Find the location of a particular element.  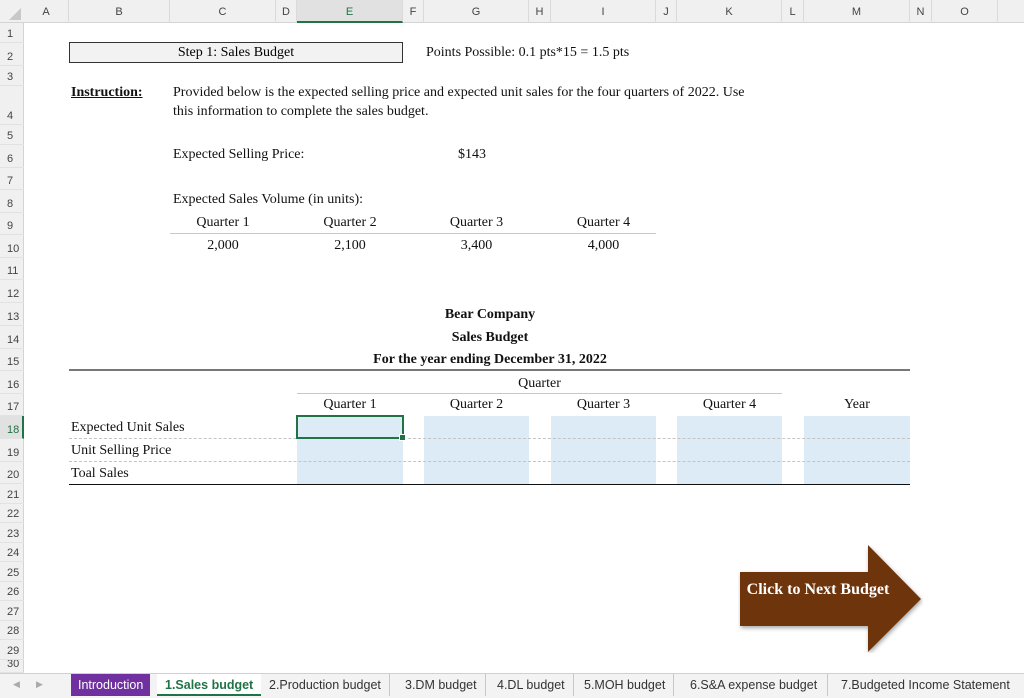

row-header: 17 is located at coordinates (12, 405).